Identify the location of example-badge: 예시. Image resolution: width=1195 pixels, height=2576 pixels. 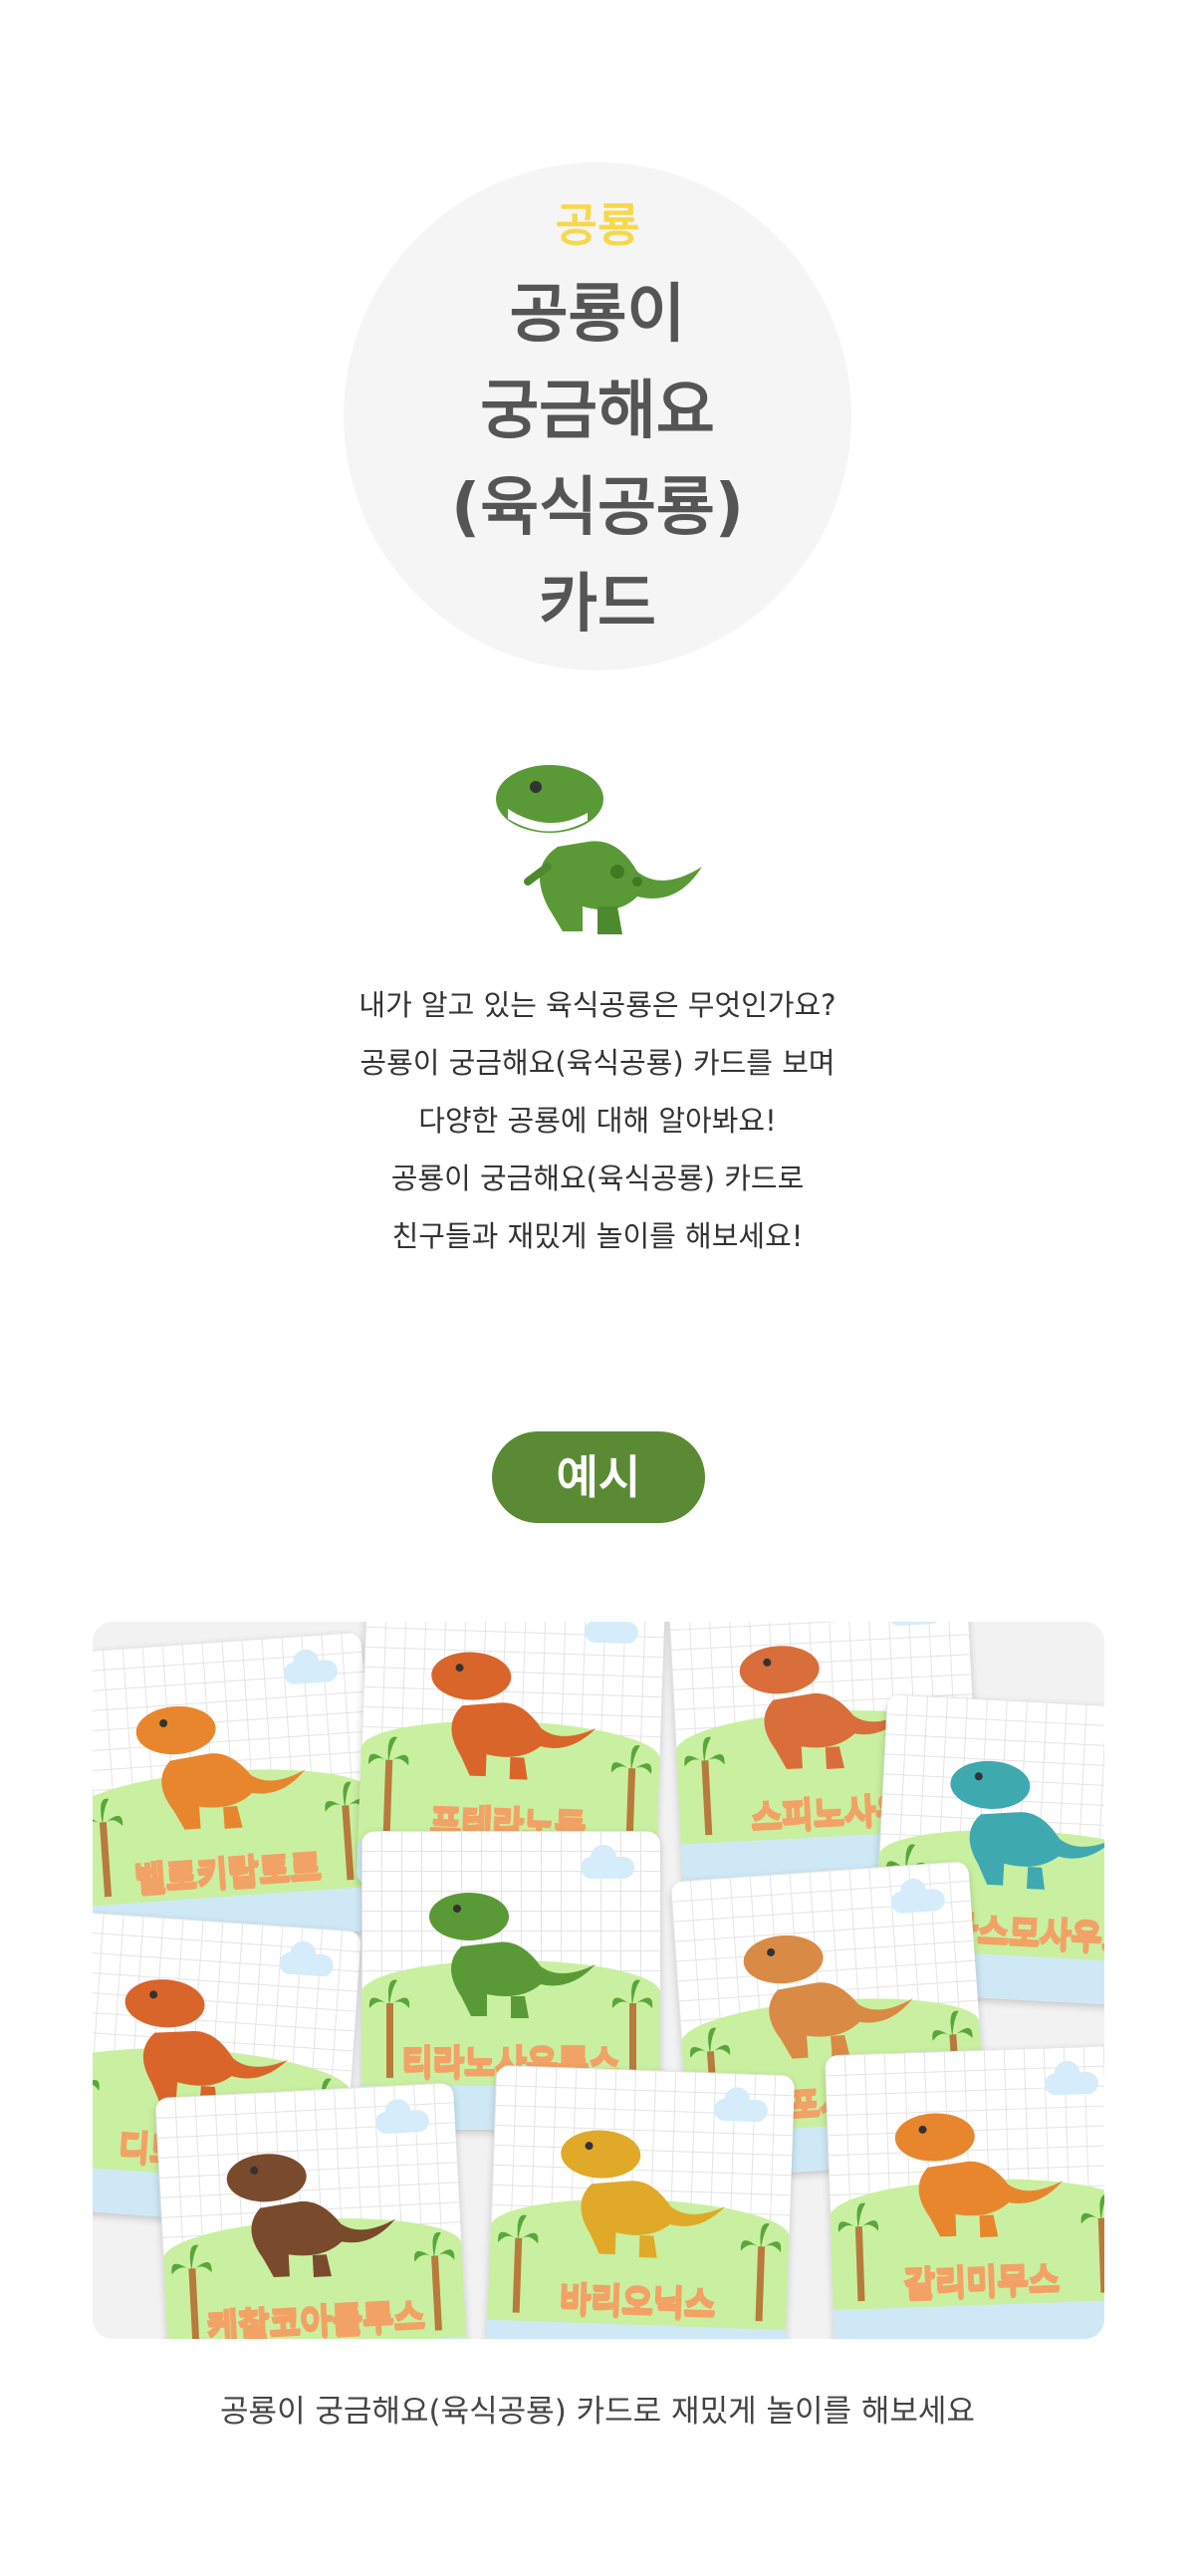
(598, 1477).